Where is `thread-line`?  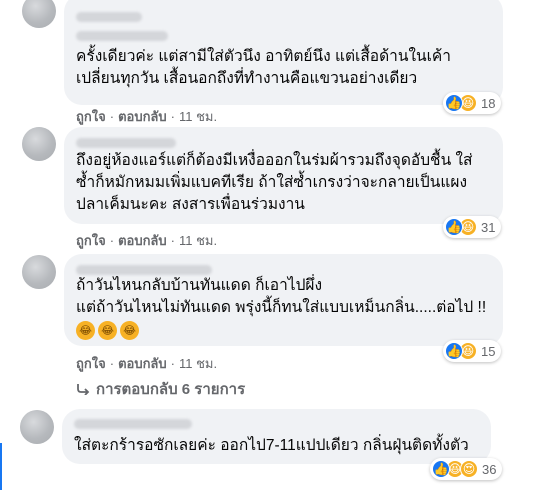 thread-line is located at coordinates (1, 466).